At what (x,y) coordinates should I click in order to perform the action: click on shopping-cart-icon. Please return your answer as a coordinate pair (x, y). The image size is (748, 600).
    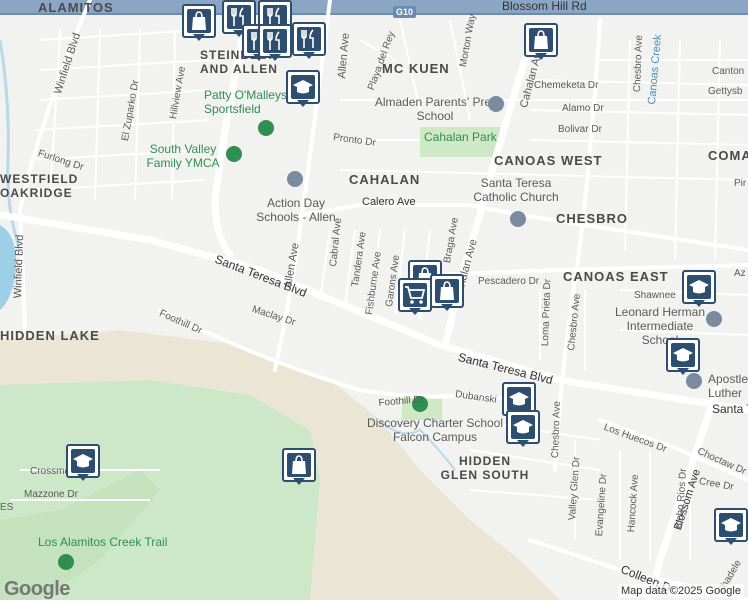
    Looking at the image, I should click on (415, 295).